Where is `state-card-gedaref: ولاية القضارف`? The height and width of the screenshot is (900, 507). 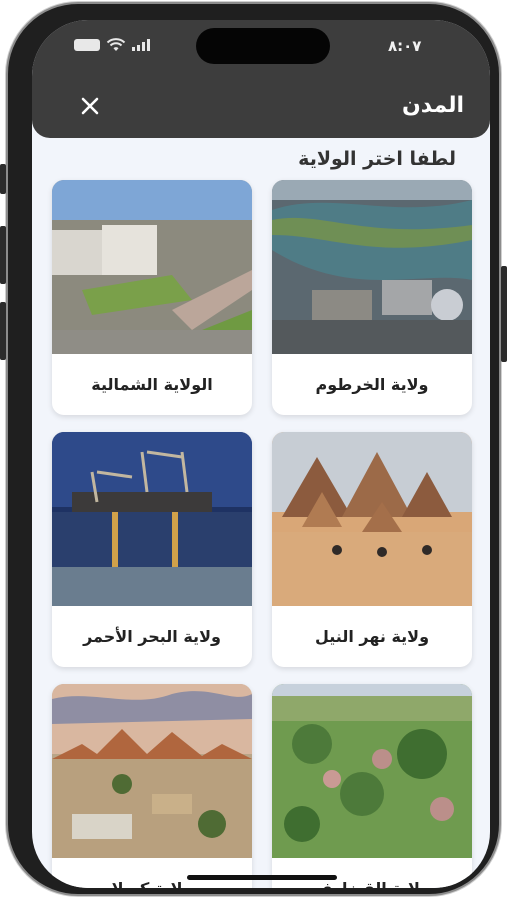
state-card-gedaref: ولاية القضارف is located at coordinates (372, 786).